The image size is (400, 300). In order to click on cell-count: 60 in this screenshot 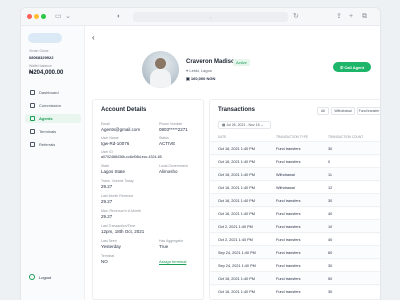, I will do `click(330, 253)`.